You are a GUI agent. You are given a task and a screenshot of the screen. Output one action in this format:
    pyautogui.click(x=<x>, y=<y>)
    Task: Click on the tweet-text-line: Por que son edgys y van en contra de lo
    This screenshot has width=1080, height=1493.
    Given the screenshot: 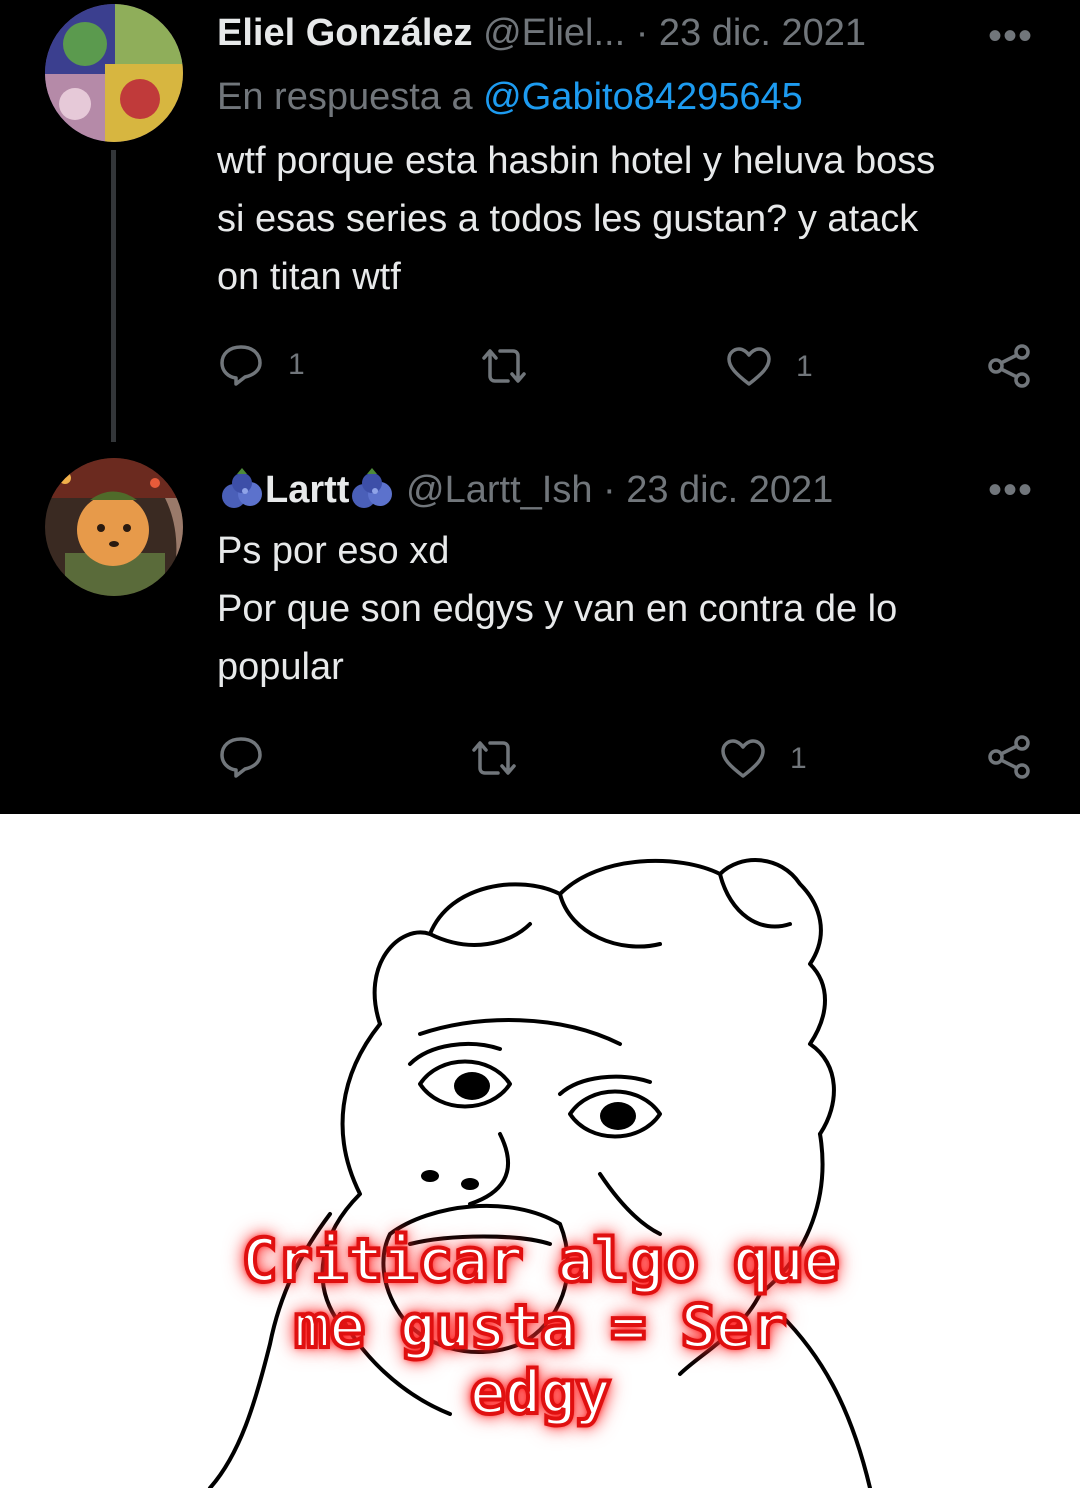 What is the action you would take?
    pyautogui.click(x=557, y=609)
    